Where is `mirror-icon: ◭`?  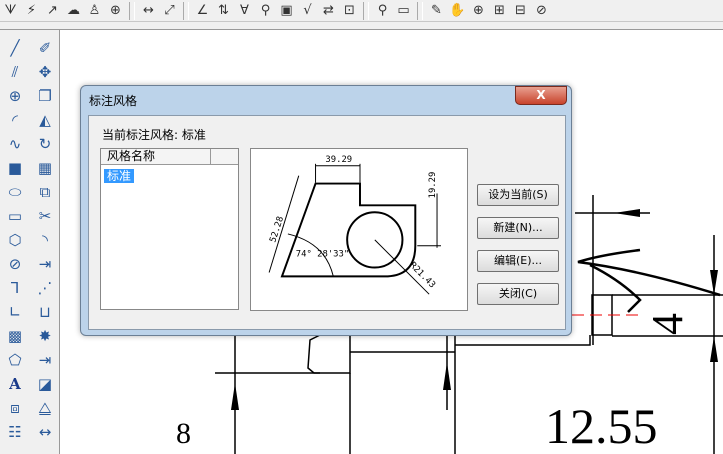 mirror-icon: ◭ is located at coordinates (44, 120).